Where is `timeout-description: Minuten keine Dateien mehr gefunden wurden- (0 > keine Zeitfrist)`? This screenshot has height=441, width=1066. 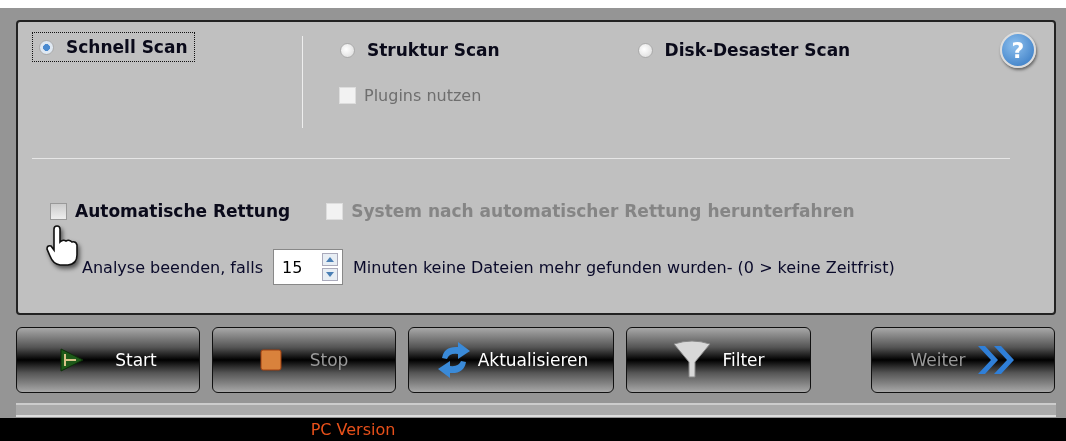 timeout-description: Minuten keine Dateien mehr gefunden wurden- (0 > keine Zeitfrist) is located at coordinates (624, 267).